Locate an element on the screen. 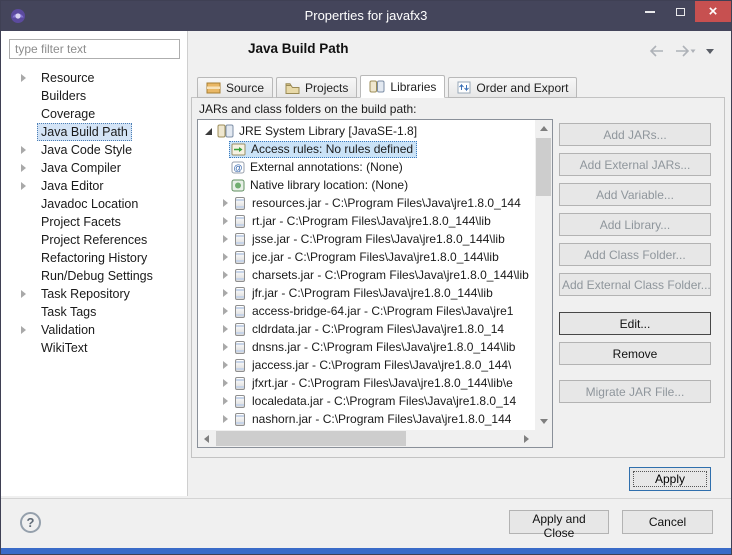 This screenshot has width=732, height=555. close-icon: × is located at coordinates (713, 11).